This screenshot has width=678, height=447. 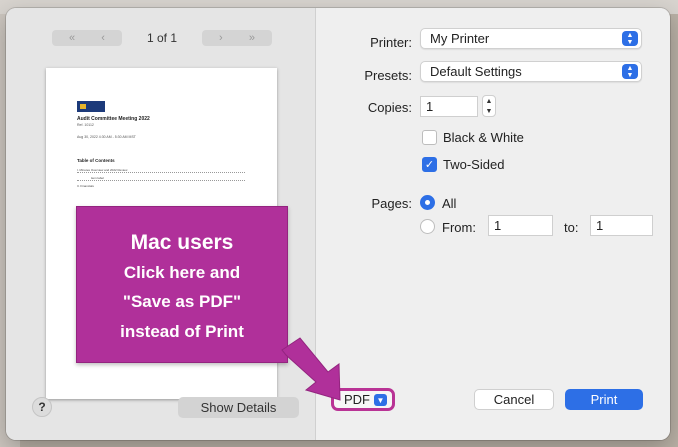 I want to click on arrow-icon, so click(x=311, y=369).